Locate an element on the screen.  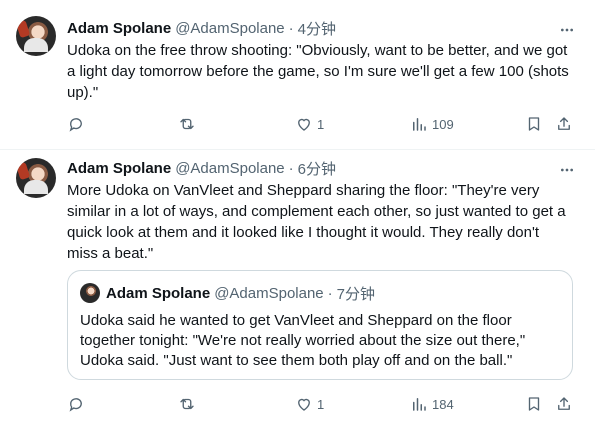
views-button: 184 is located at coordinates (432, 404).